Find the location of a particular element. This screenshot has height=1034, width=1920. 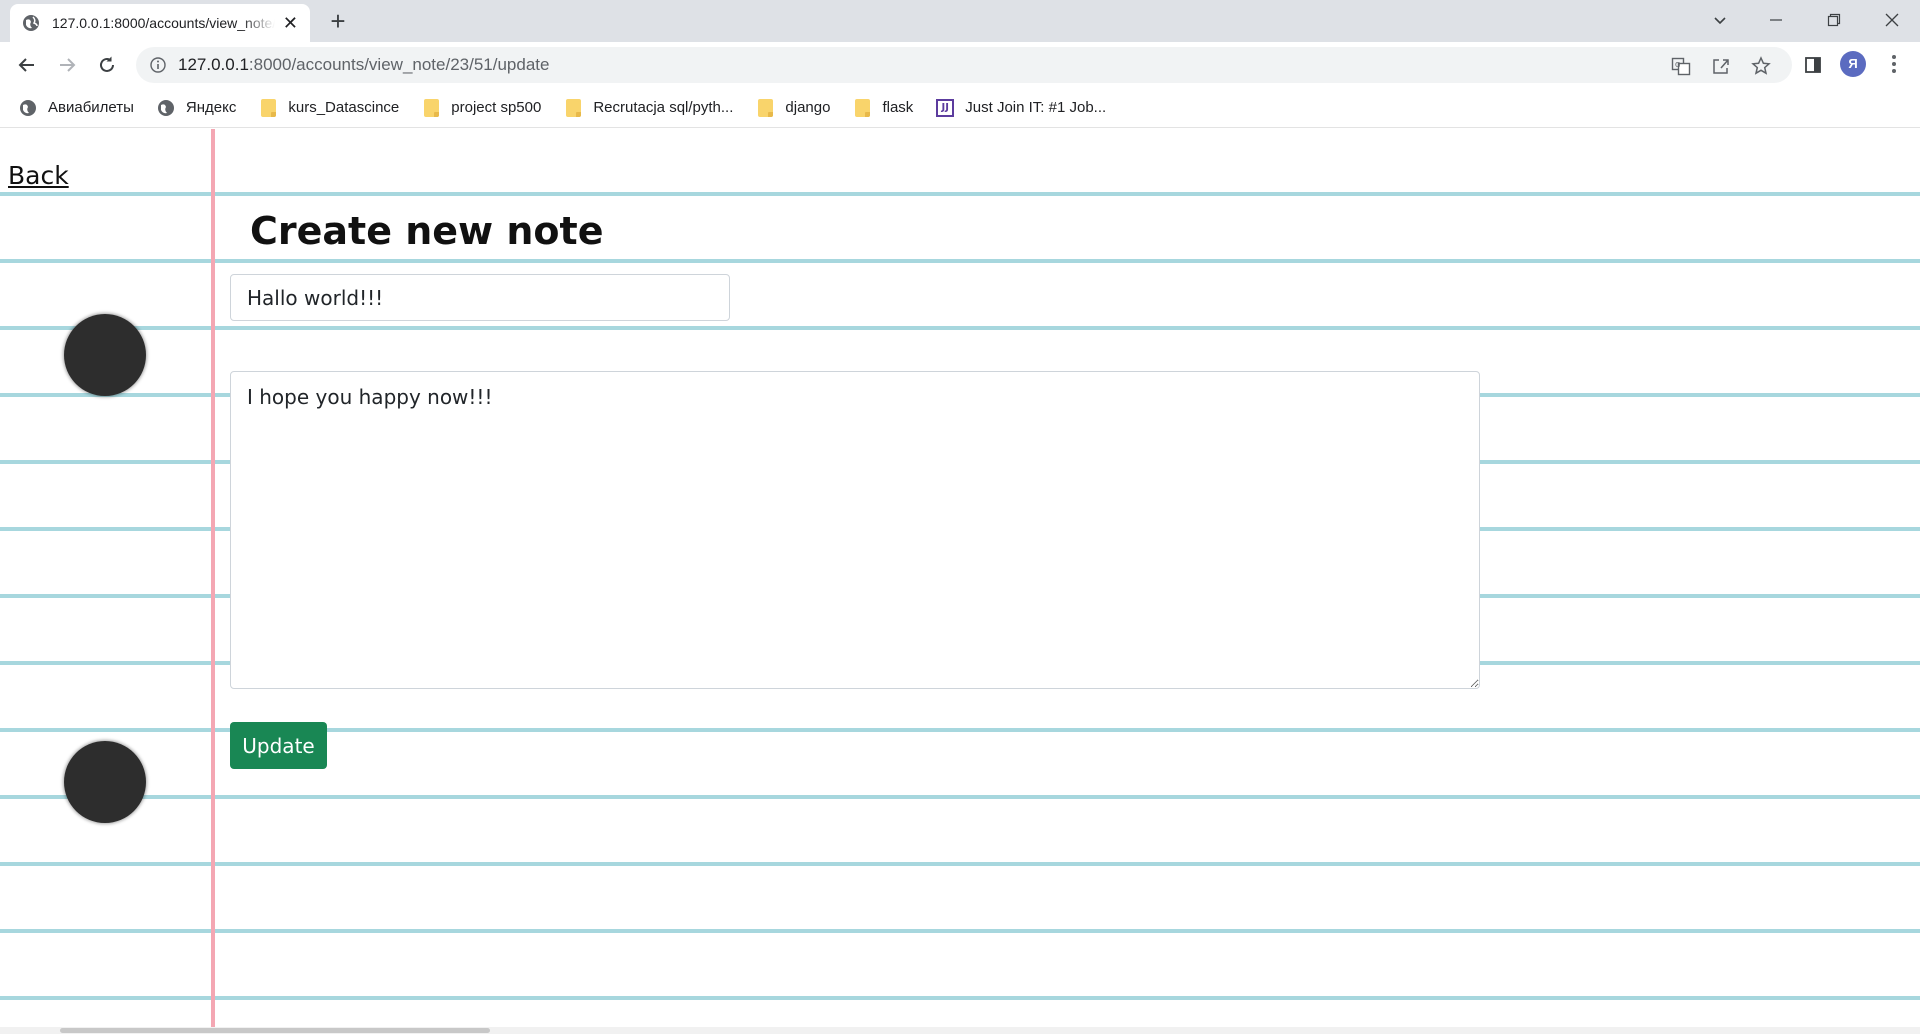

bookmark-aviabilety: Авиабилеты is located at coordinates (76, 108).